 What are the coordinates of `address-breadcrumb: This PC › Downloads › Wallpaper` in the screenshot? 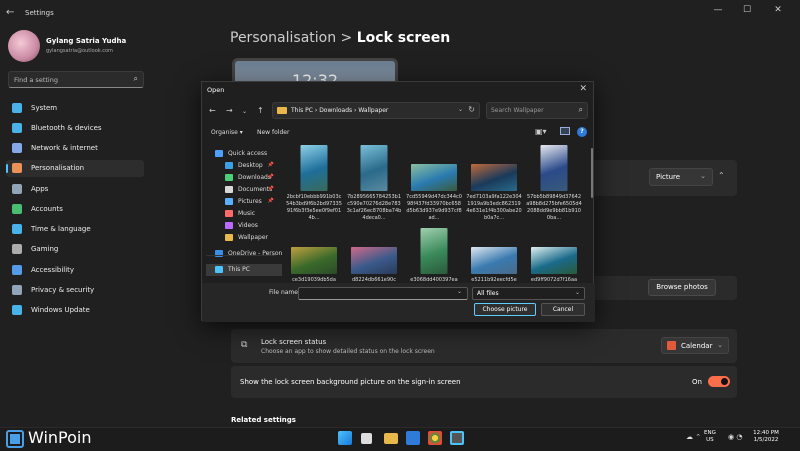 It's located at (339, 110).